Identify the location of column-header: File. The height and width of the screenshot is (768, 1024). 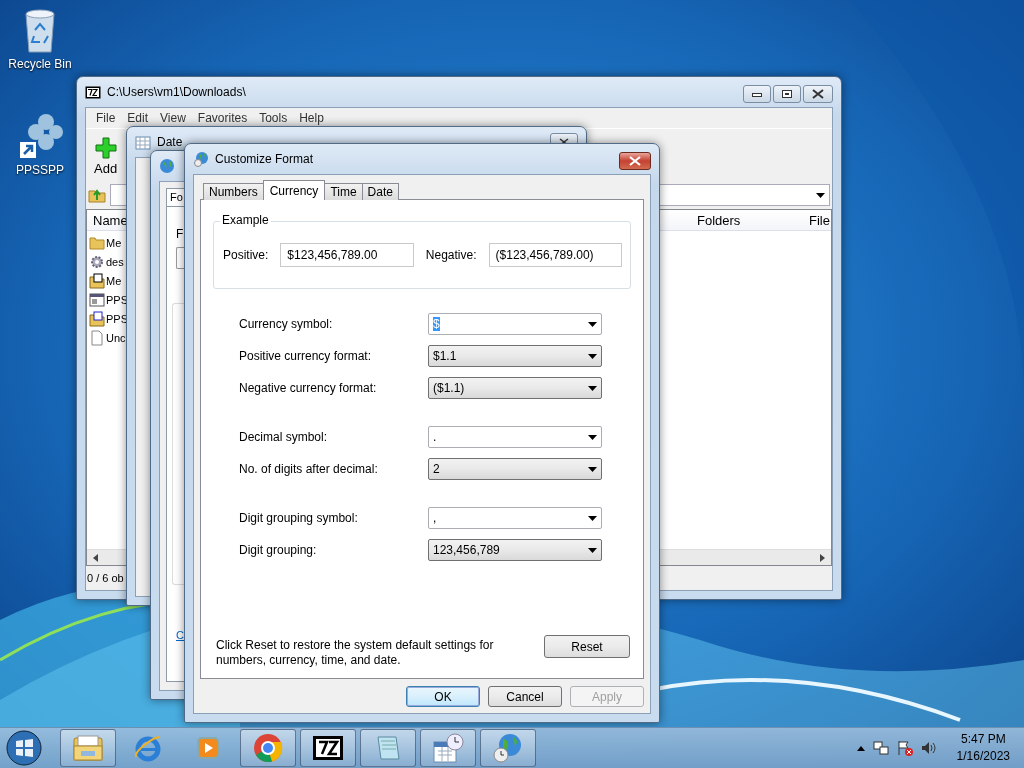
(819, 220).